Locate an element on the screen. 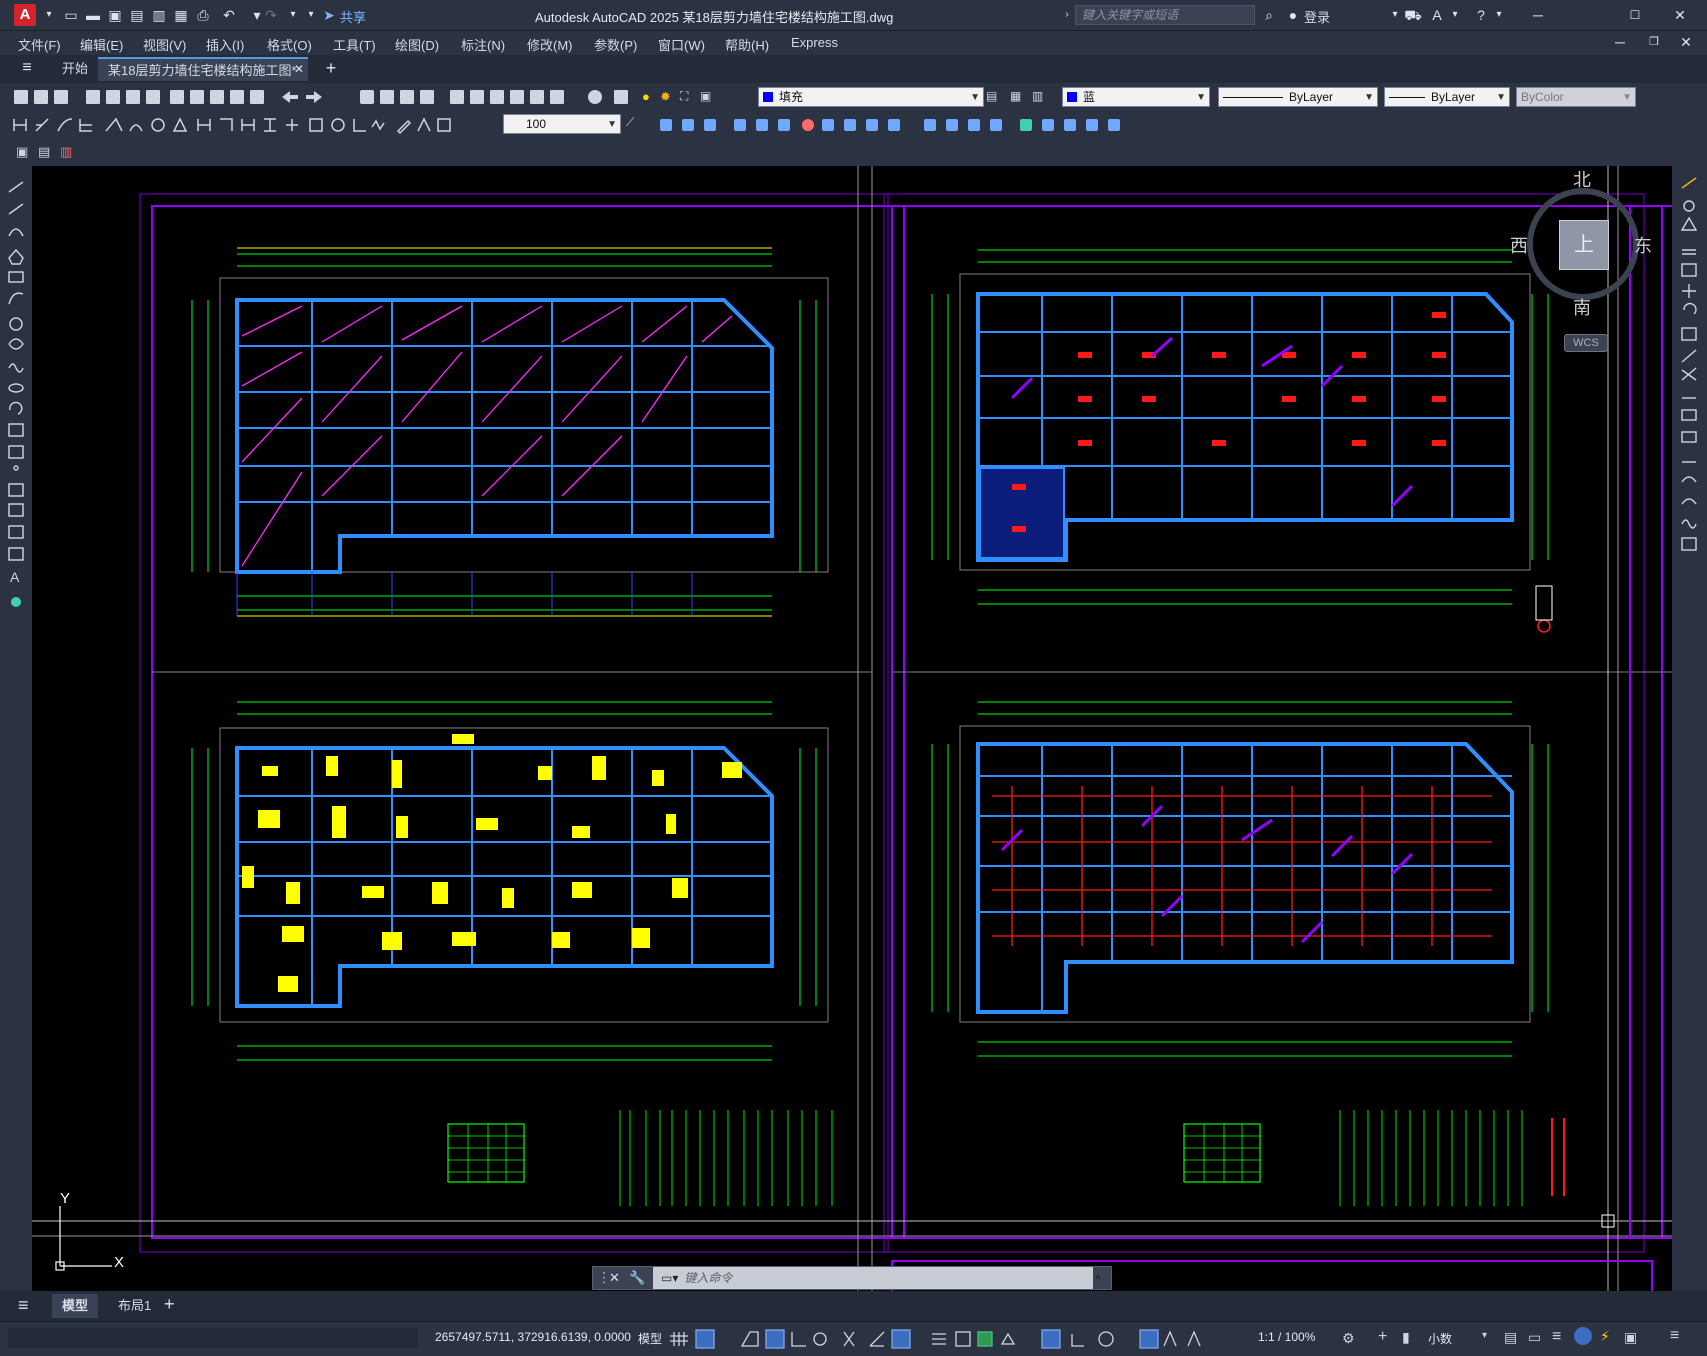 The height and width of the screenshot is (1356, 1707). layer-dropdown: 填充 ▼ is located at coordinates (871, 97).